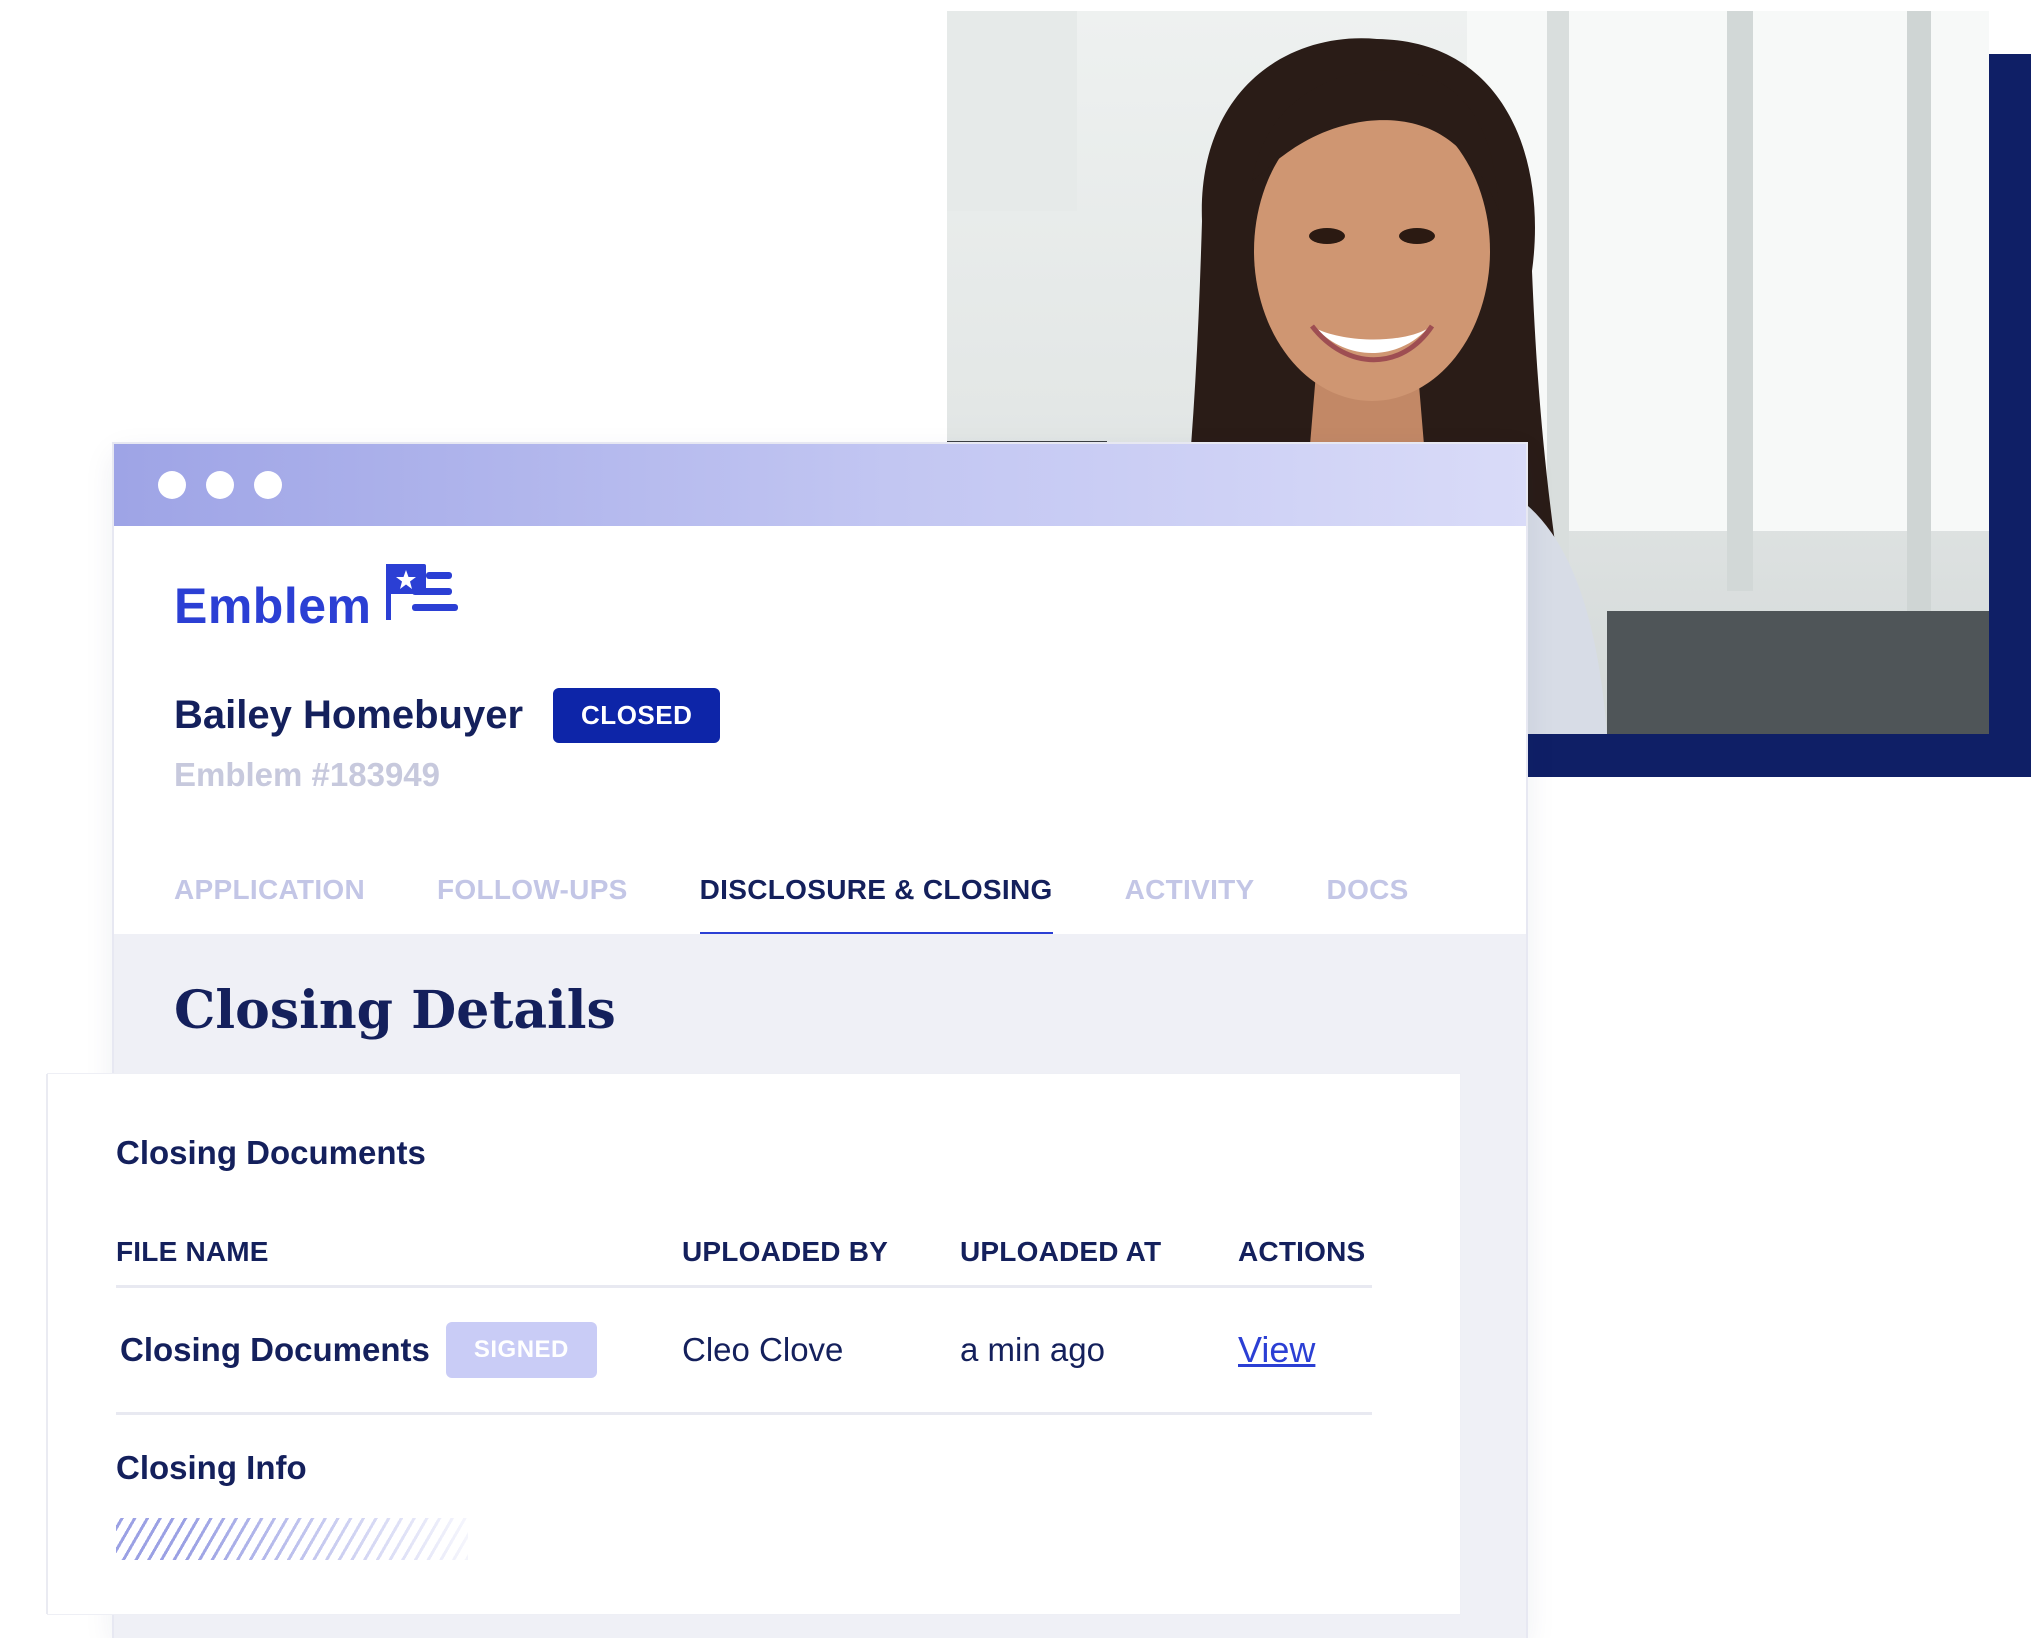  What do you see at coordinates (395, 1010) in the screenshot?
I see `page-title: Closing Details` at bounding box center [395, 1010].